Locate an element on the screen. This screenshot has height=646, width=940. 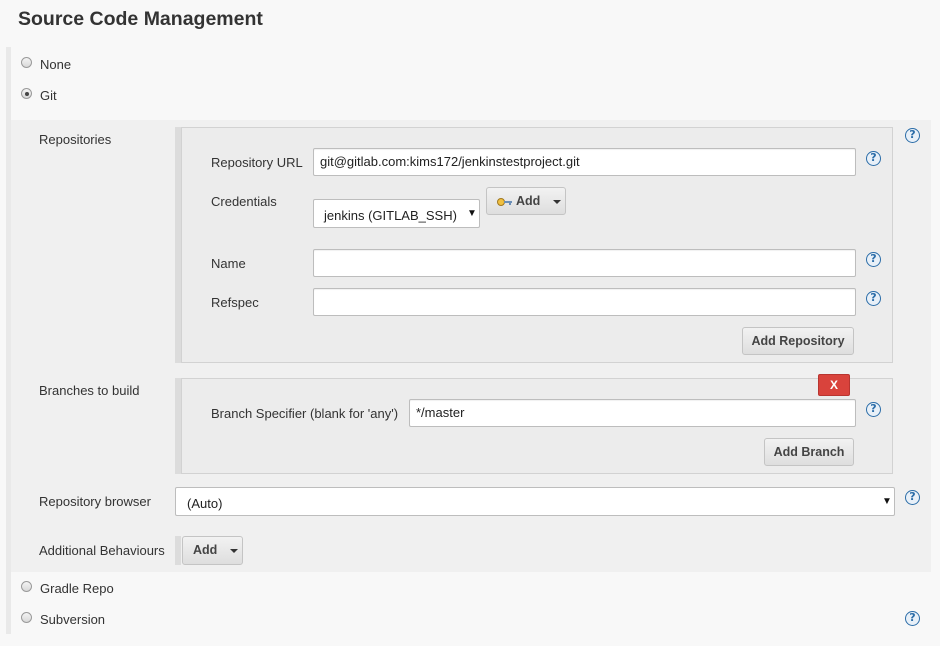
radio-git-label: Git is located at coordinates (48, 95).